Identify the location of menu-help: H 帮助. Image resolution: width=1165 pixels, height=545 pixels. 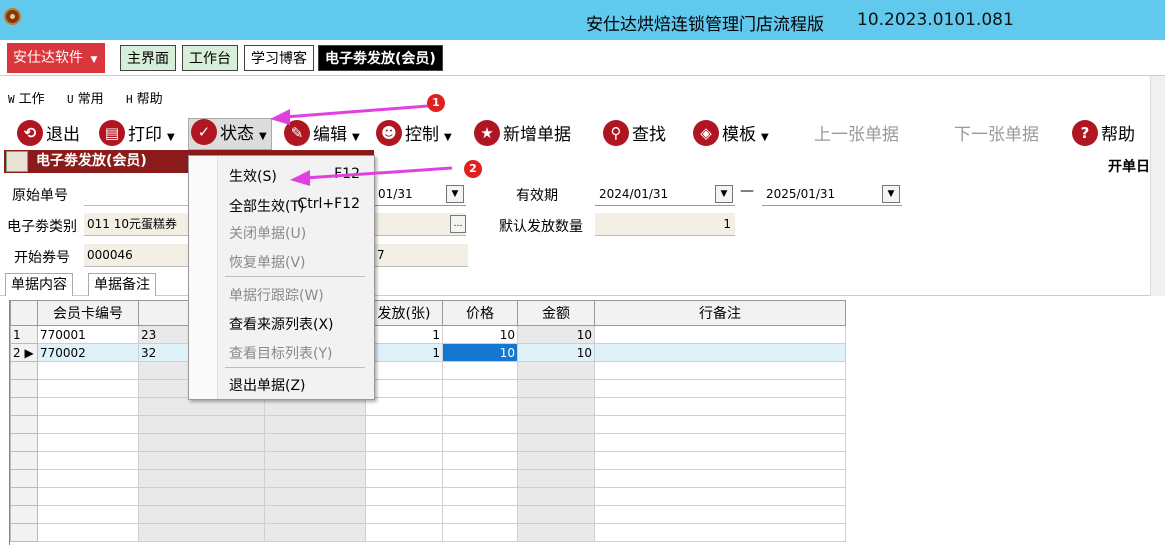
(144, 97).